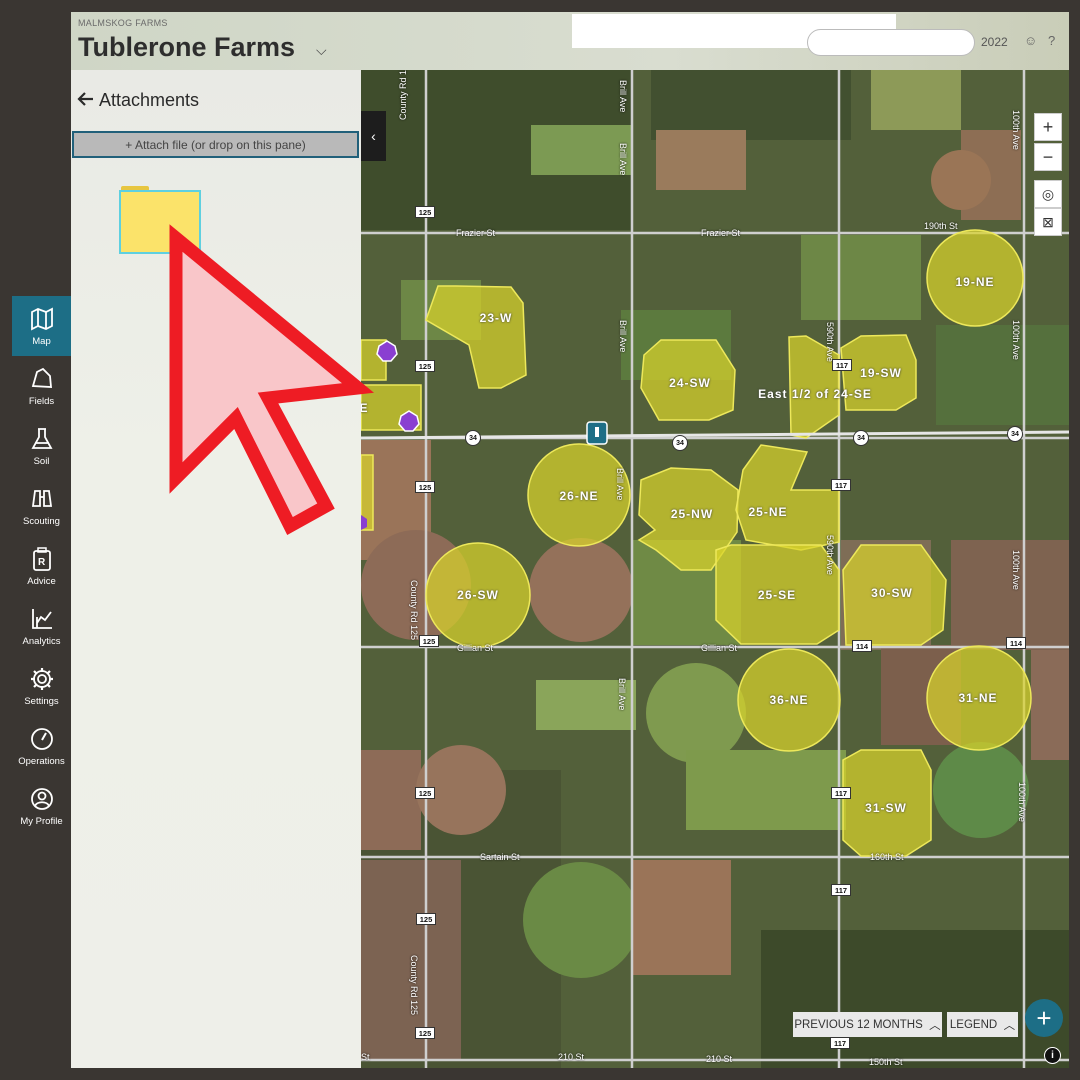 The height and width of the screenshot is (1080, 1080). I want to click on road-label: 150th St, so click(886, 1062).